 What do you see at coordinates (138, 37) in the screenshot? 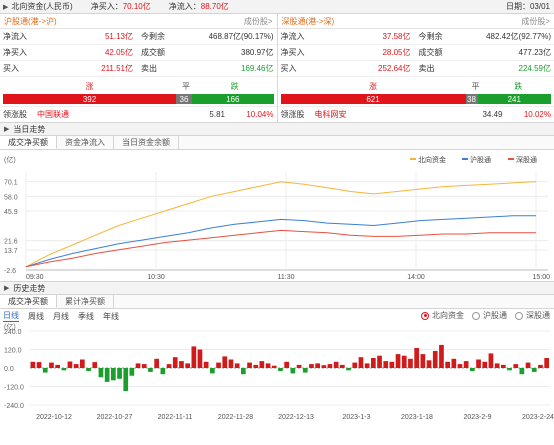
I see `sh-row-0: 净流入 51.13亿 今剩余 468.87亿(90.17%)` at bounding box center [138, 37].